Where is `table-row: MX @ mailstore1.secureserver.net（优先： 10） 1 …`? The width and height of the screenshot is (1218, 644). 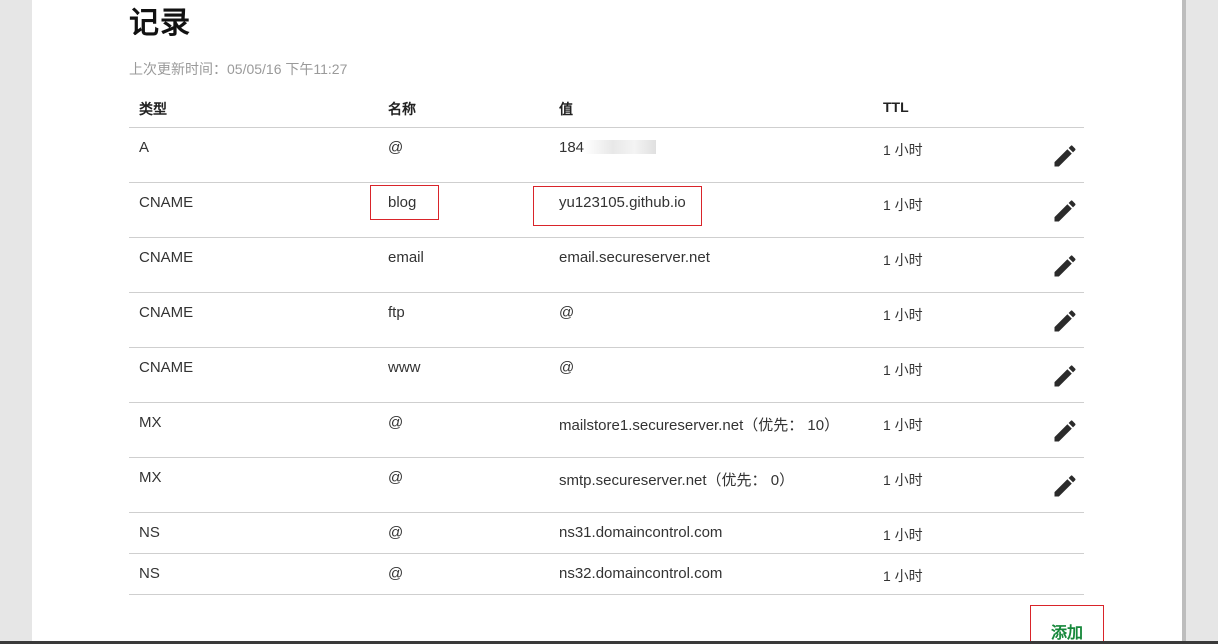
table-row: MX @ mailstore1.secureserver.net（优先： 10） 1 … is located at coordinates (606, 430).